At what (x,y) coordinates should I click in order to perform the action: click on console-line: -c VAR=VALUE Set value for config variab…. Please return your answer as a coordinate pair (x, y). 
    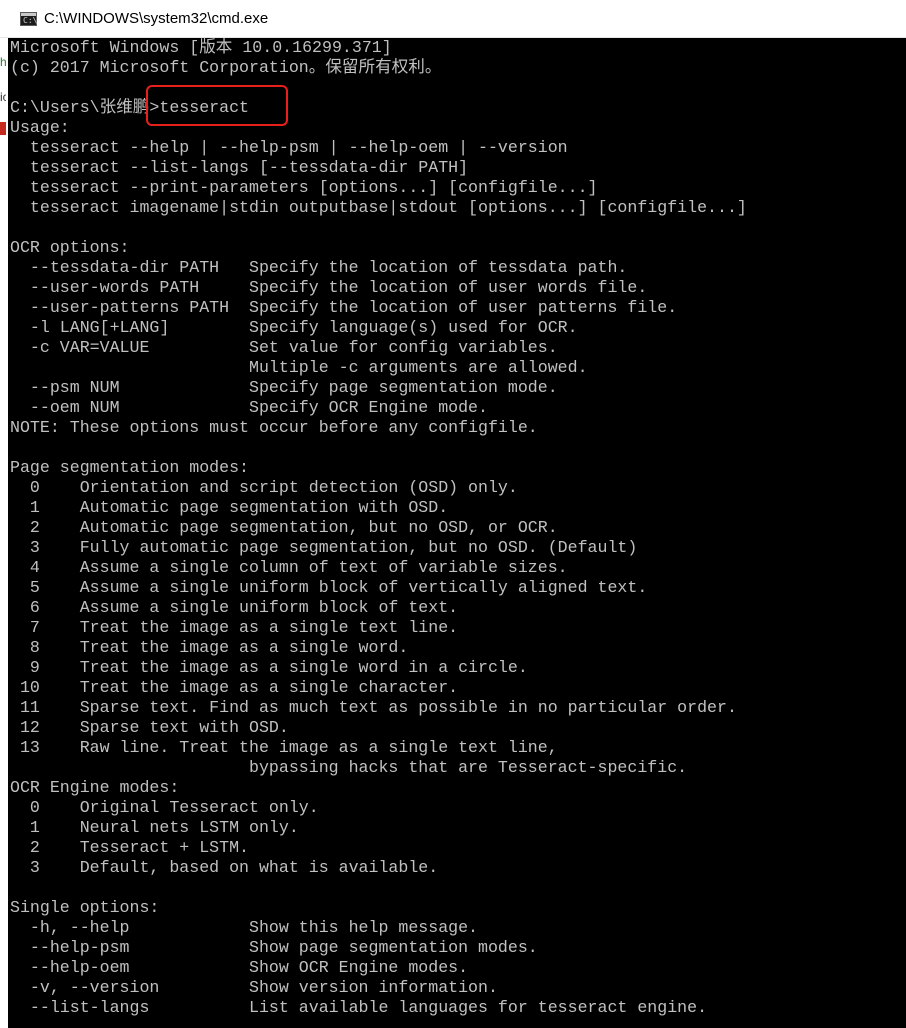
    Looking at the image, I should click on (284, 347).